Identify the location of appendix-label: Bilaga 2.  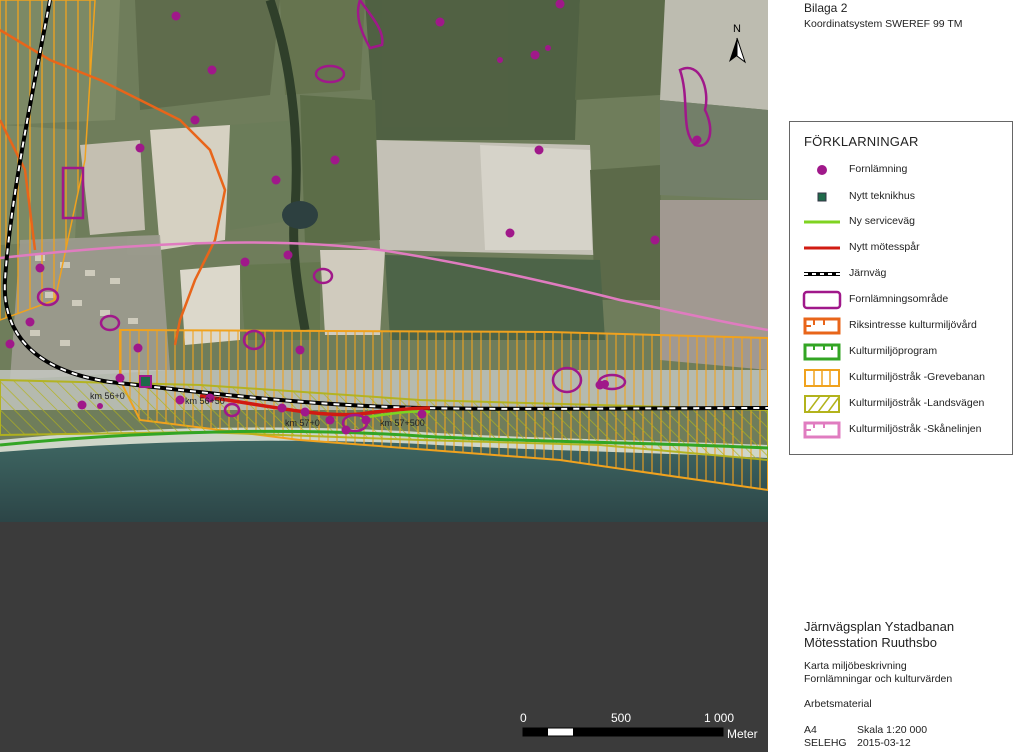
(826, 8).